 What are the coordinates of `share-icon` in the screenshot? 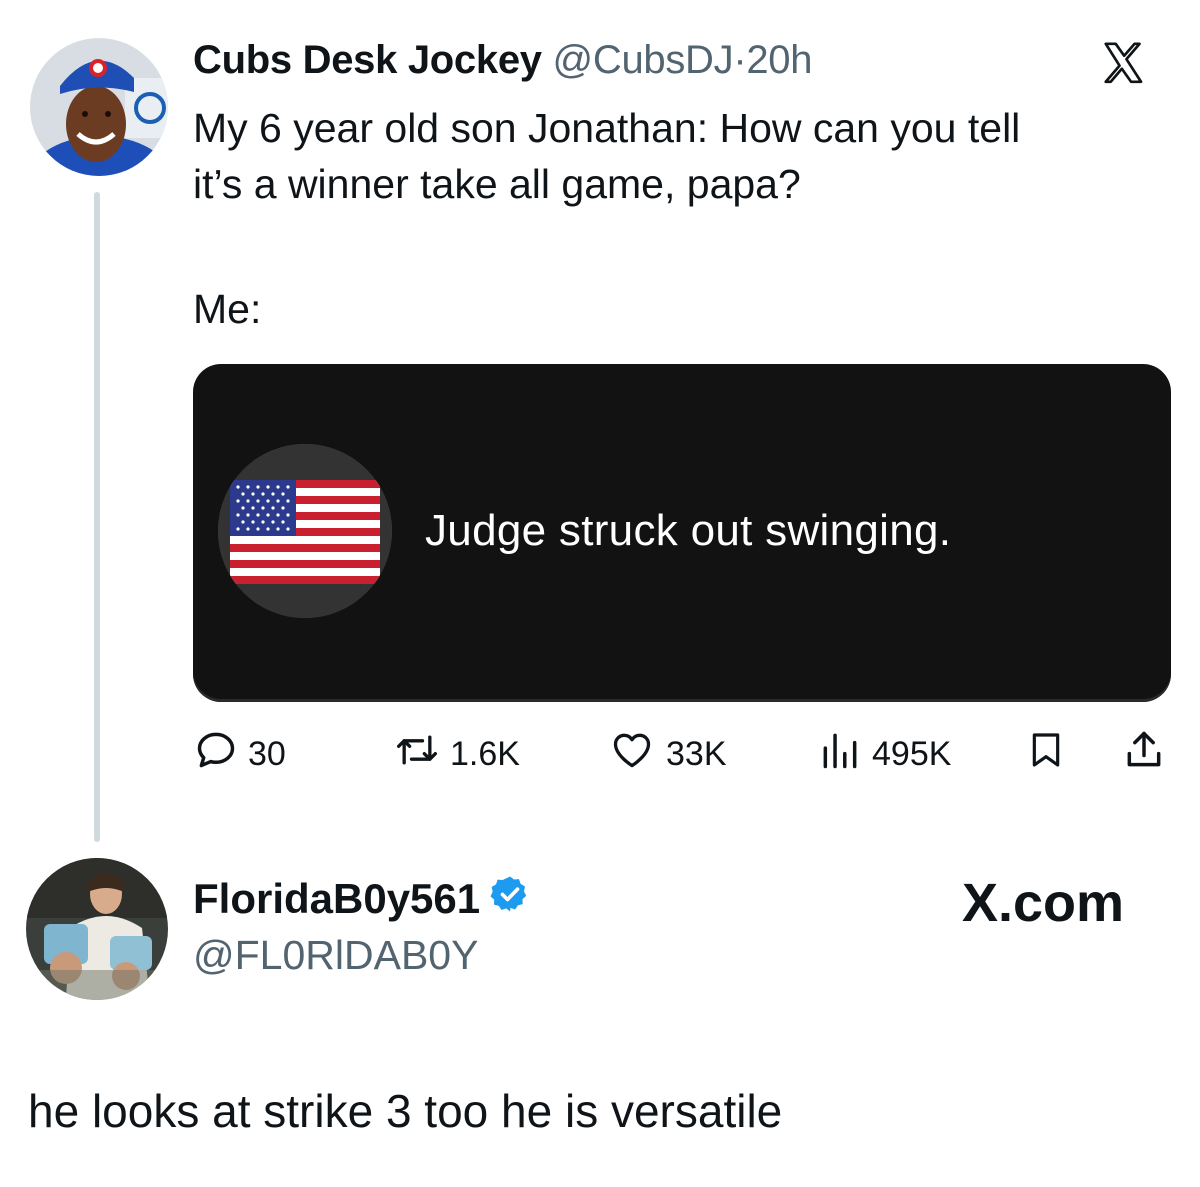 It's located at (1144, 754).